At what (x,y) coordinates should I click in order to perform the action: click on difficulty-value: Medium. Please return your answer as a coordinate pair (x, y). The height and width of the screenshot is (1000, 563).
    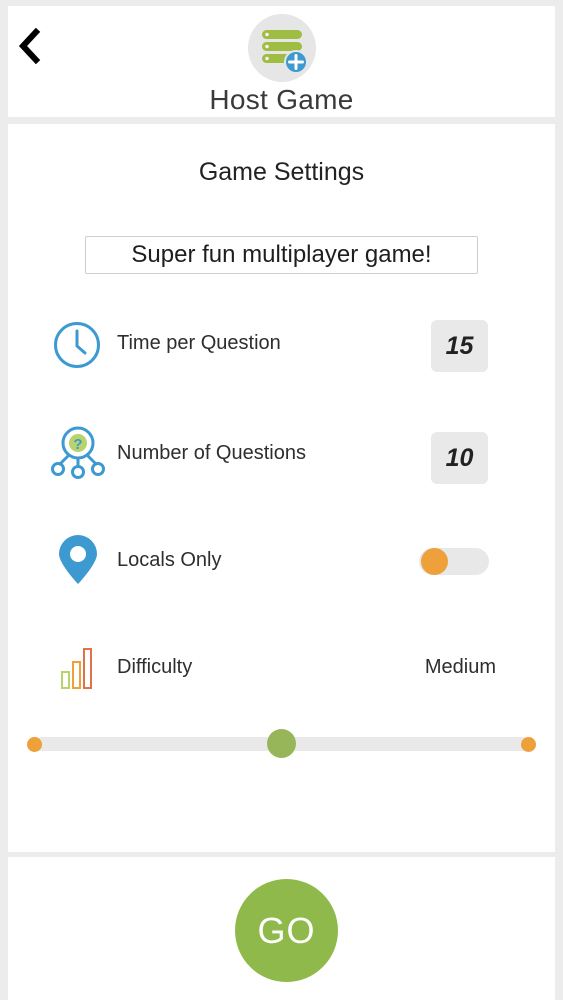
    Looking at the image, I should click on (460, 667).